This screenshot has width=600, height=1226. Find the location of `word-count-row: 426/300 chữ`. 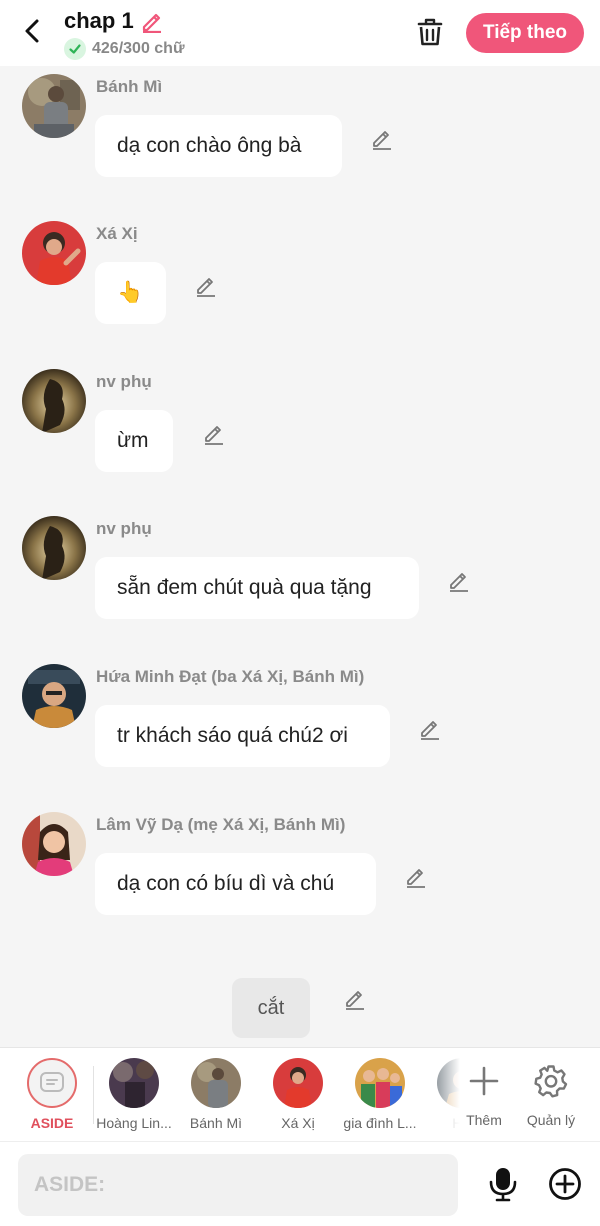

word-count-row: 426/300 chữ is located at coordinates (124, 49).